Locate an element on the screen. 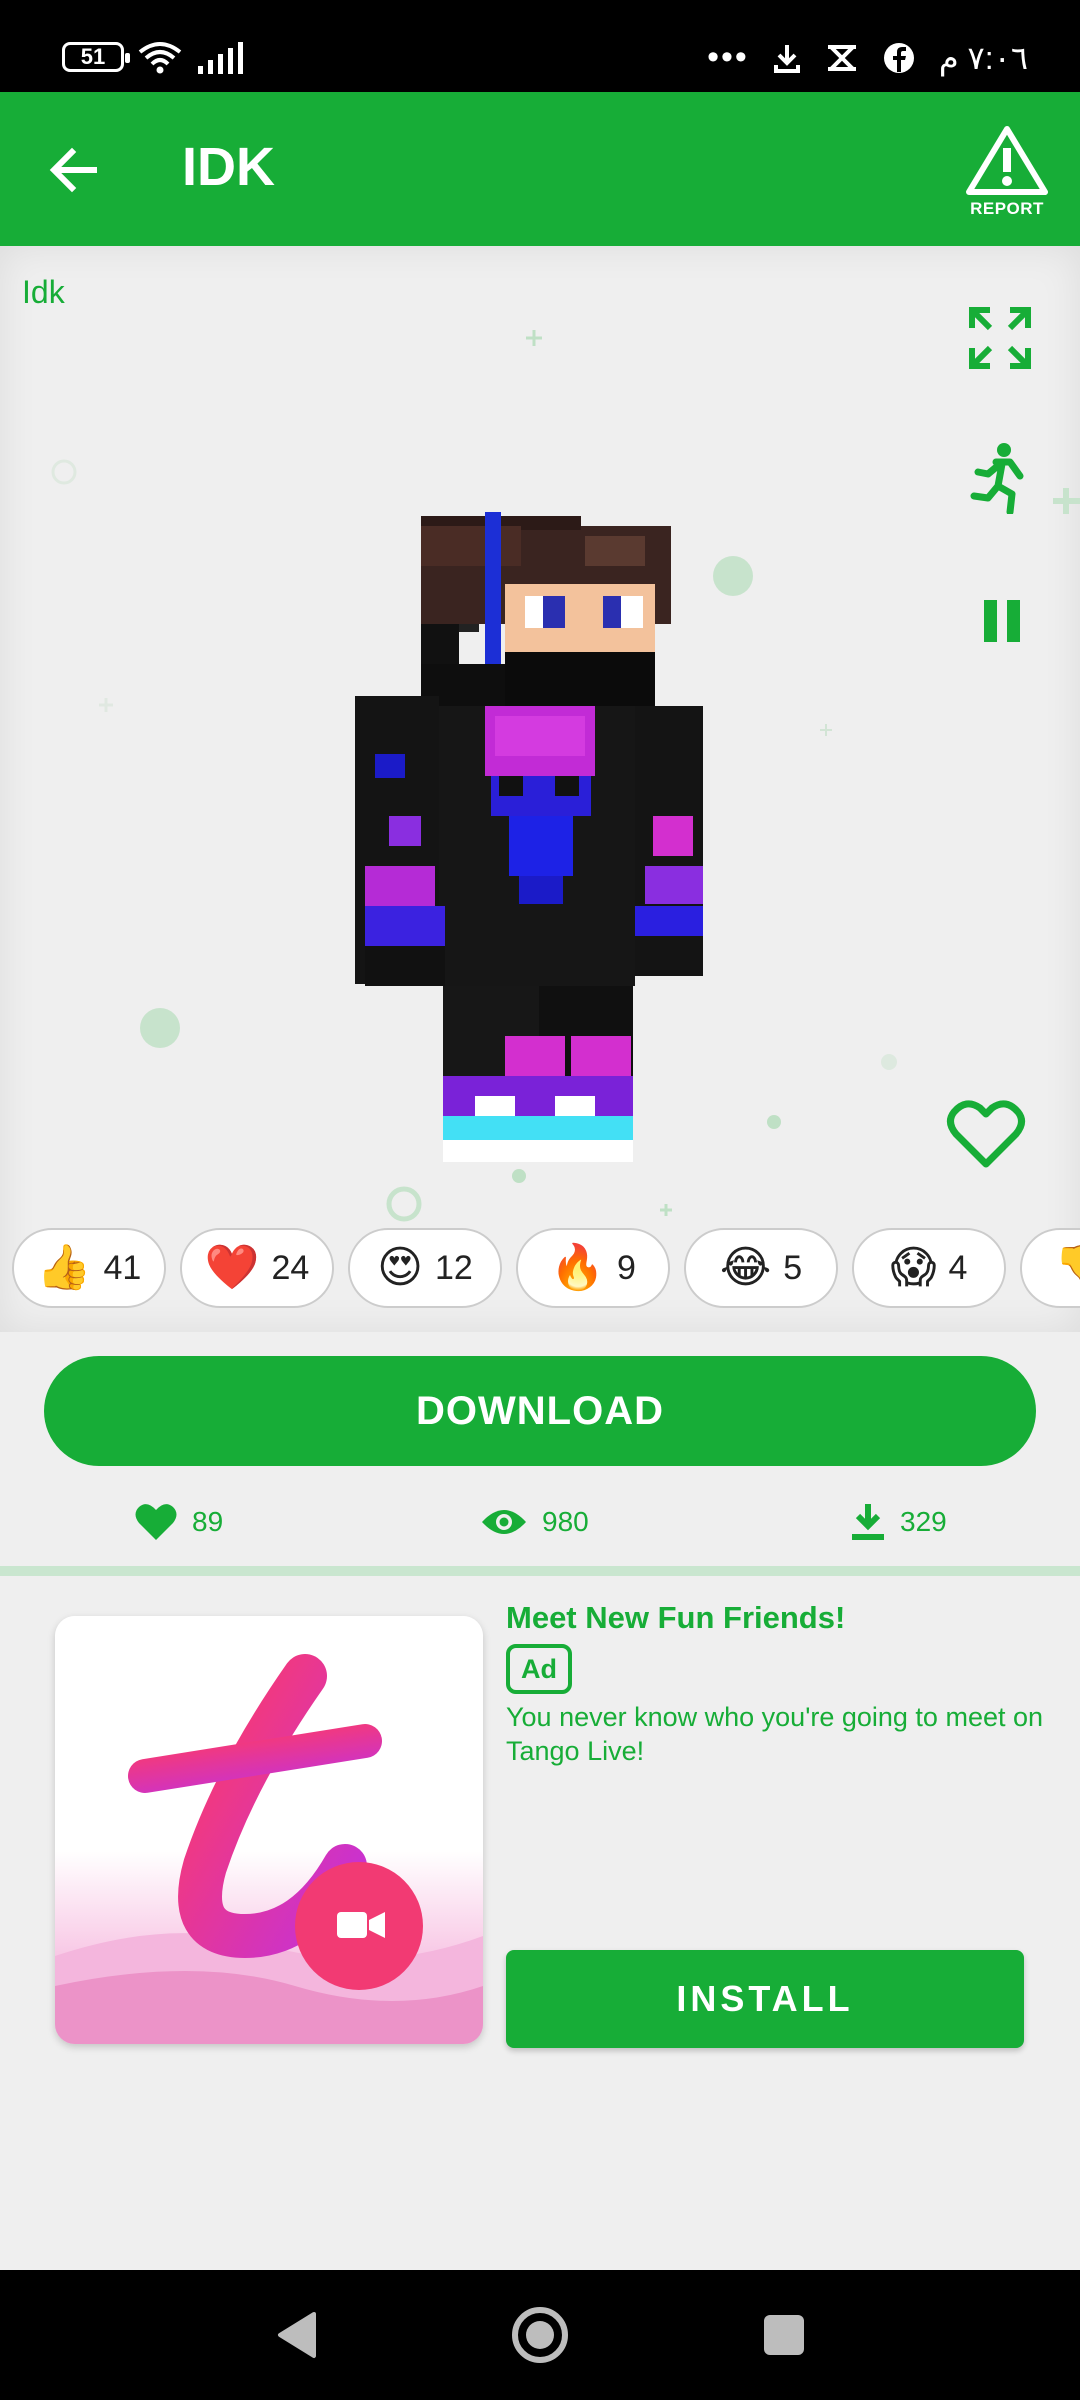 The image size is (1080, 2400). status-left: 51 is located at coordinates (155, 57).